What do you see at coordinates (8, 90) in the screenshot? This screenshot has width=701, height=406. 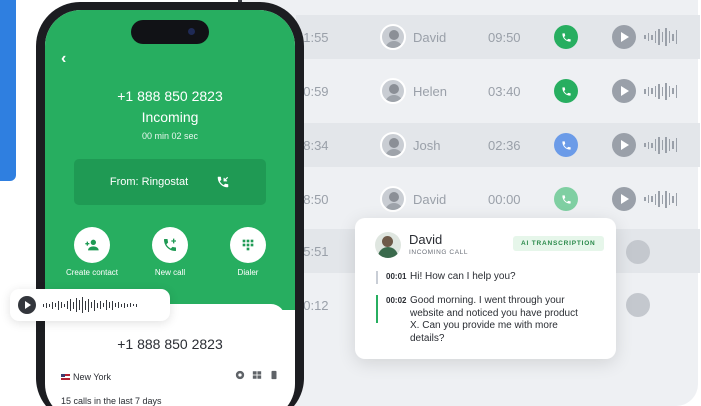 I see `background-blue-panel` at bounding box center [8, 90].